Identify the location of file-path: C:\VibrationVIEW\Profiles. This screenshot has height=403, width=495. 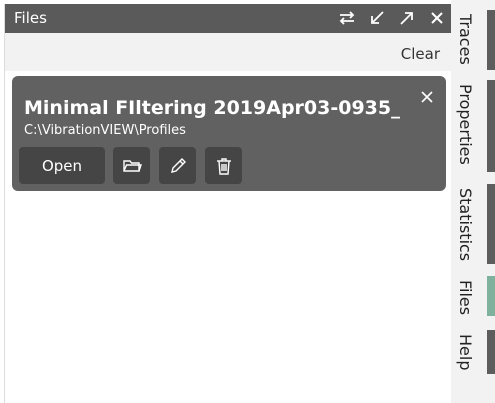
(105, 130).